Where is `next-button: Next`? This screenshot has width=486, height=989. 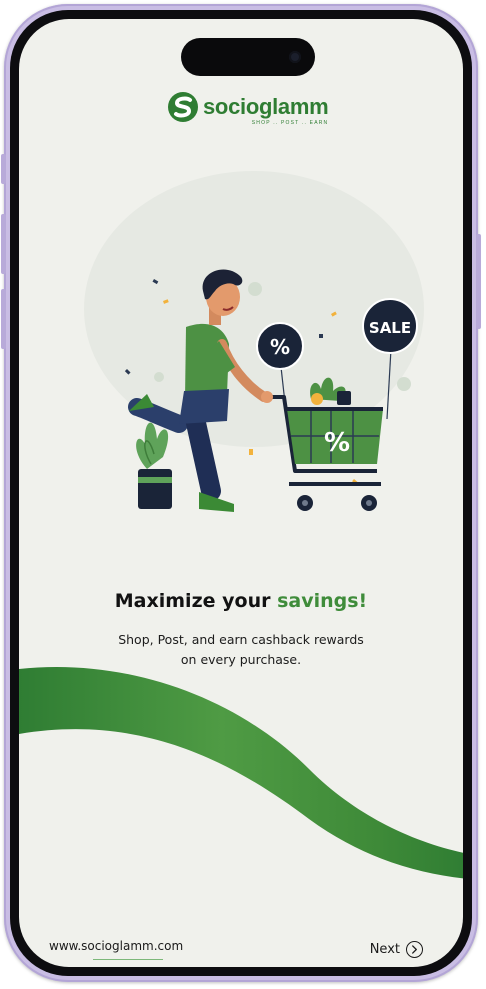
next-button: Next is located at coordinates (396, 949).